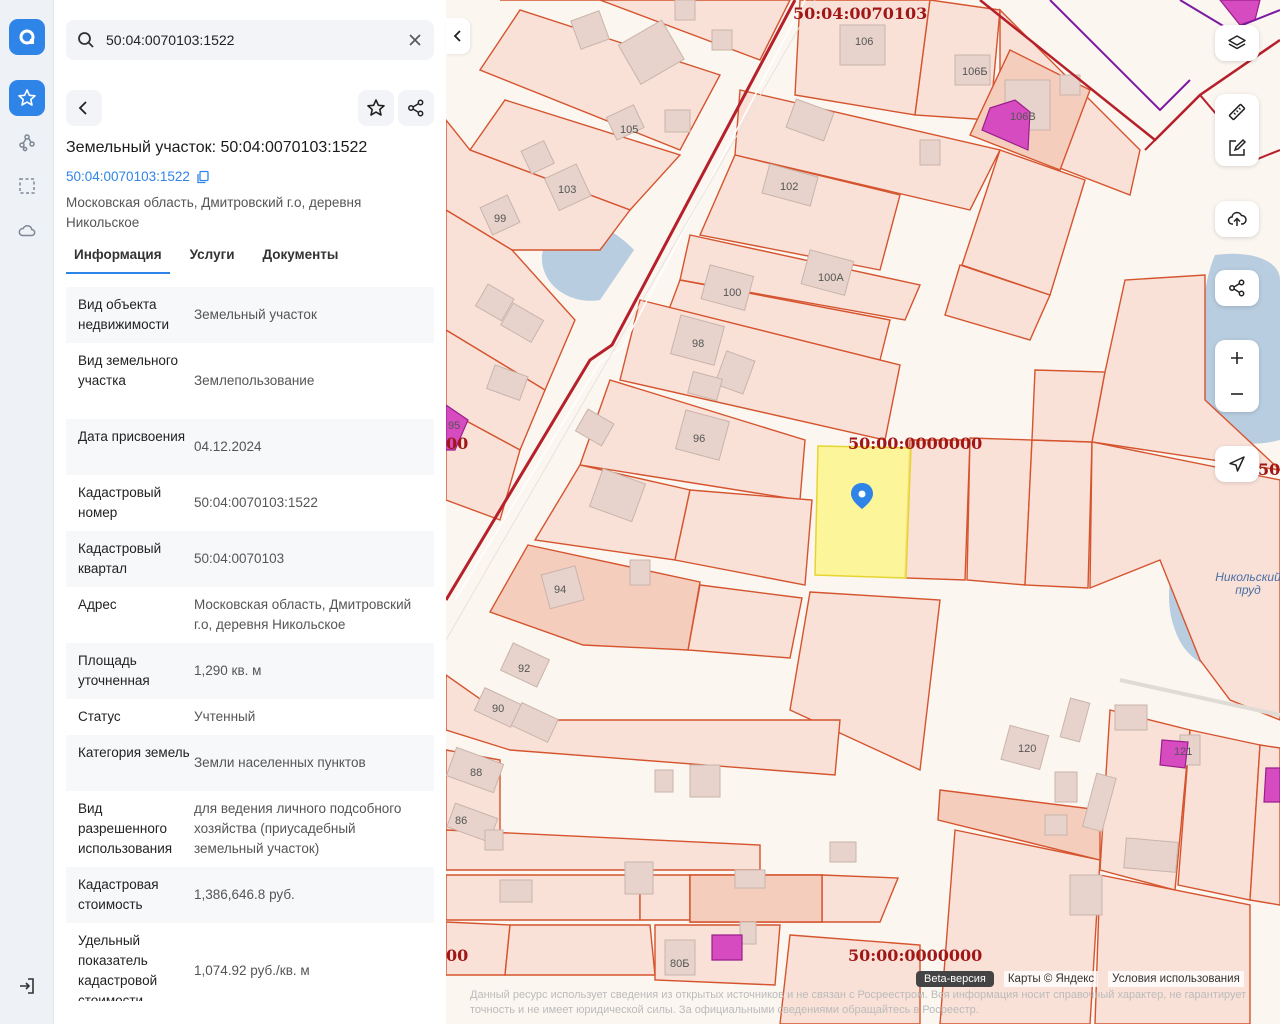 The image size is (1280, 1024). I want to click on tab-documents: Документы, so click(301, 259).